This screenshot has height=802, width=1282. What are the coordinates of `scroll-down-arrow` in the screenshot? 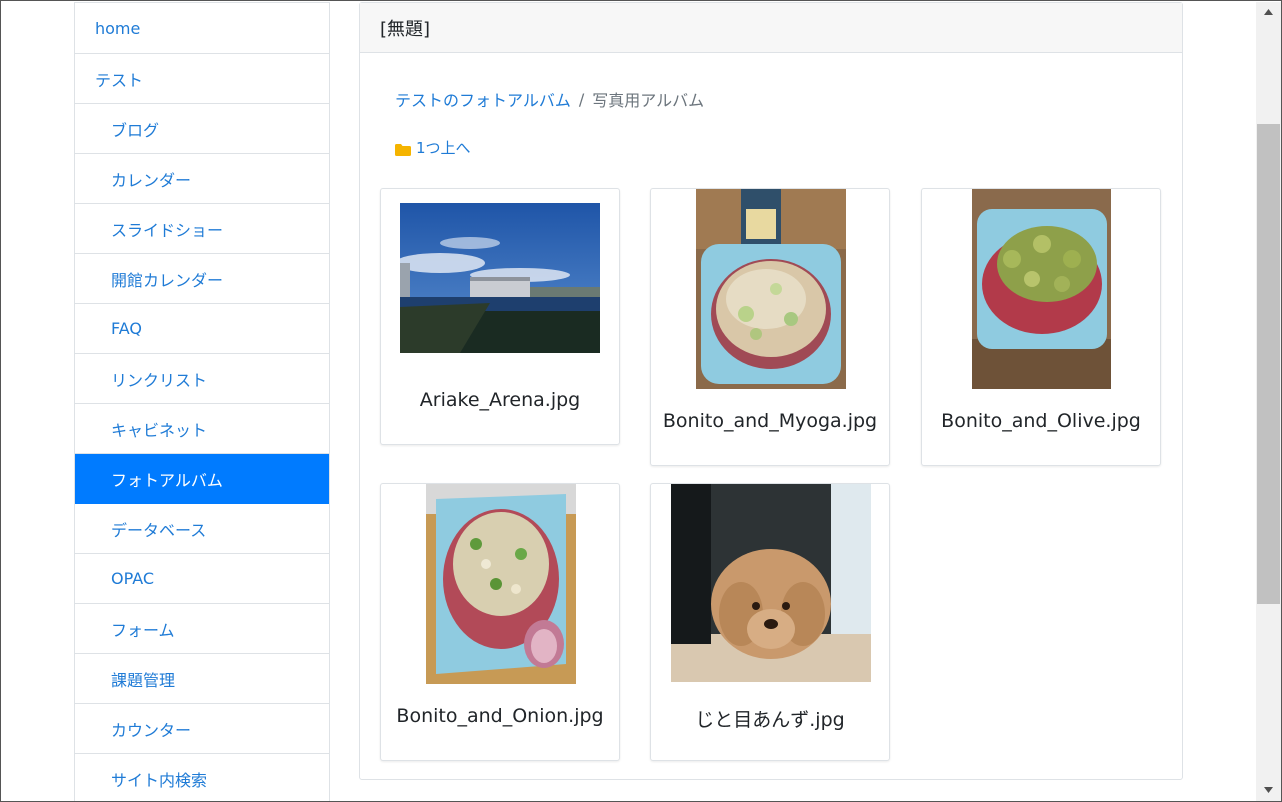 It's located at (1268, 790).